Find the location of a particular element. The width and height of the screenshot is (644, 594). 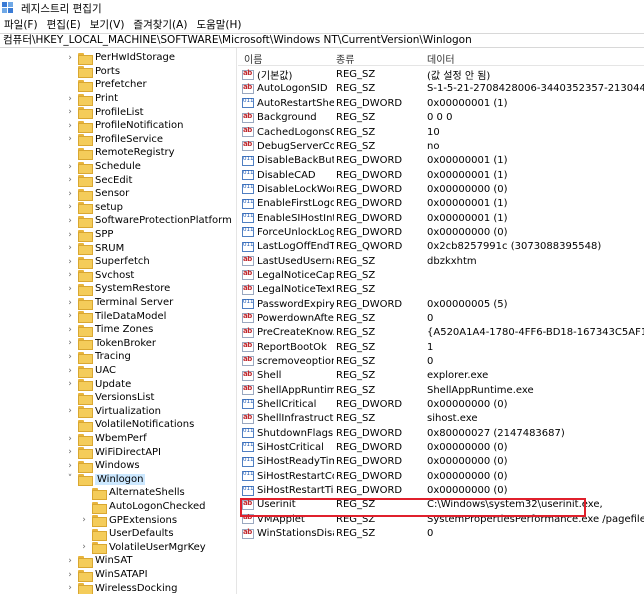

column-header-type: 종류 is located at coordinates (345, 58).